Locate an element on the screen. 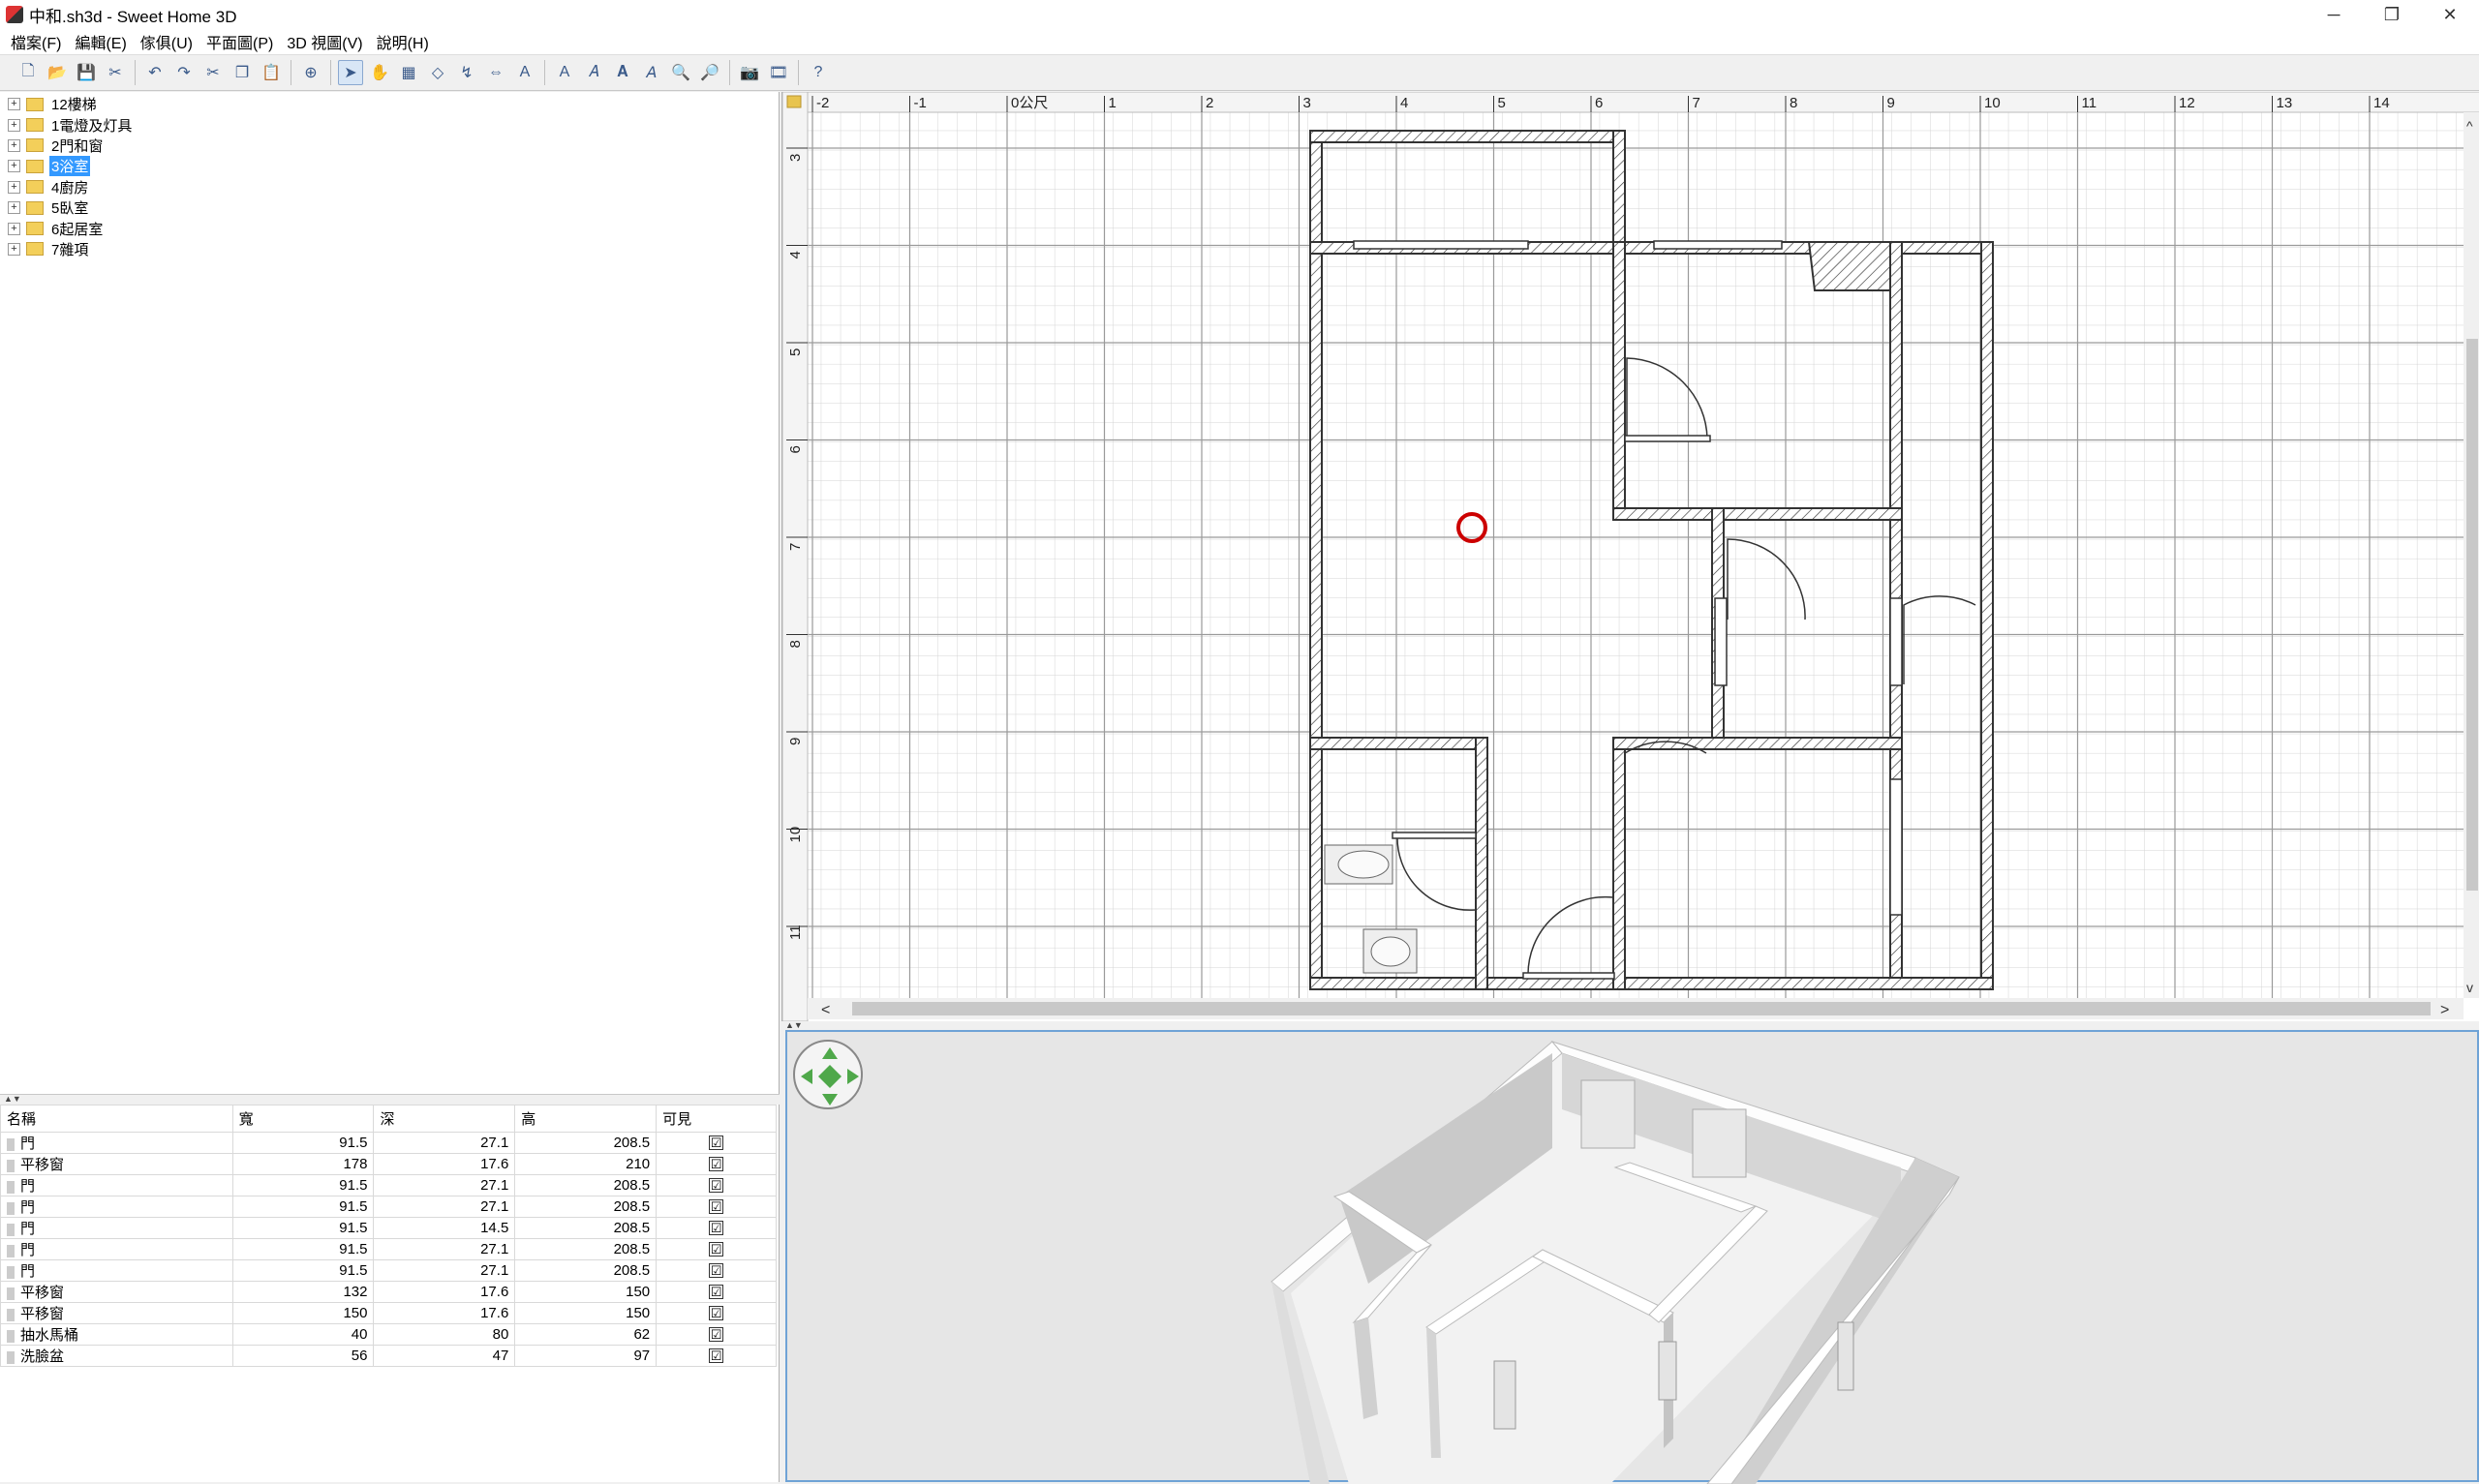 The image size is (2479, 1484). table-row: 平移窗 178 17.6 210 ☑ is located at coordinates (389, 1164).